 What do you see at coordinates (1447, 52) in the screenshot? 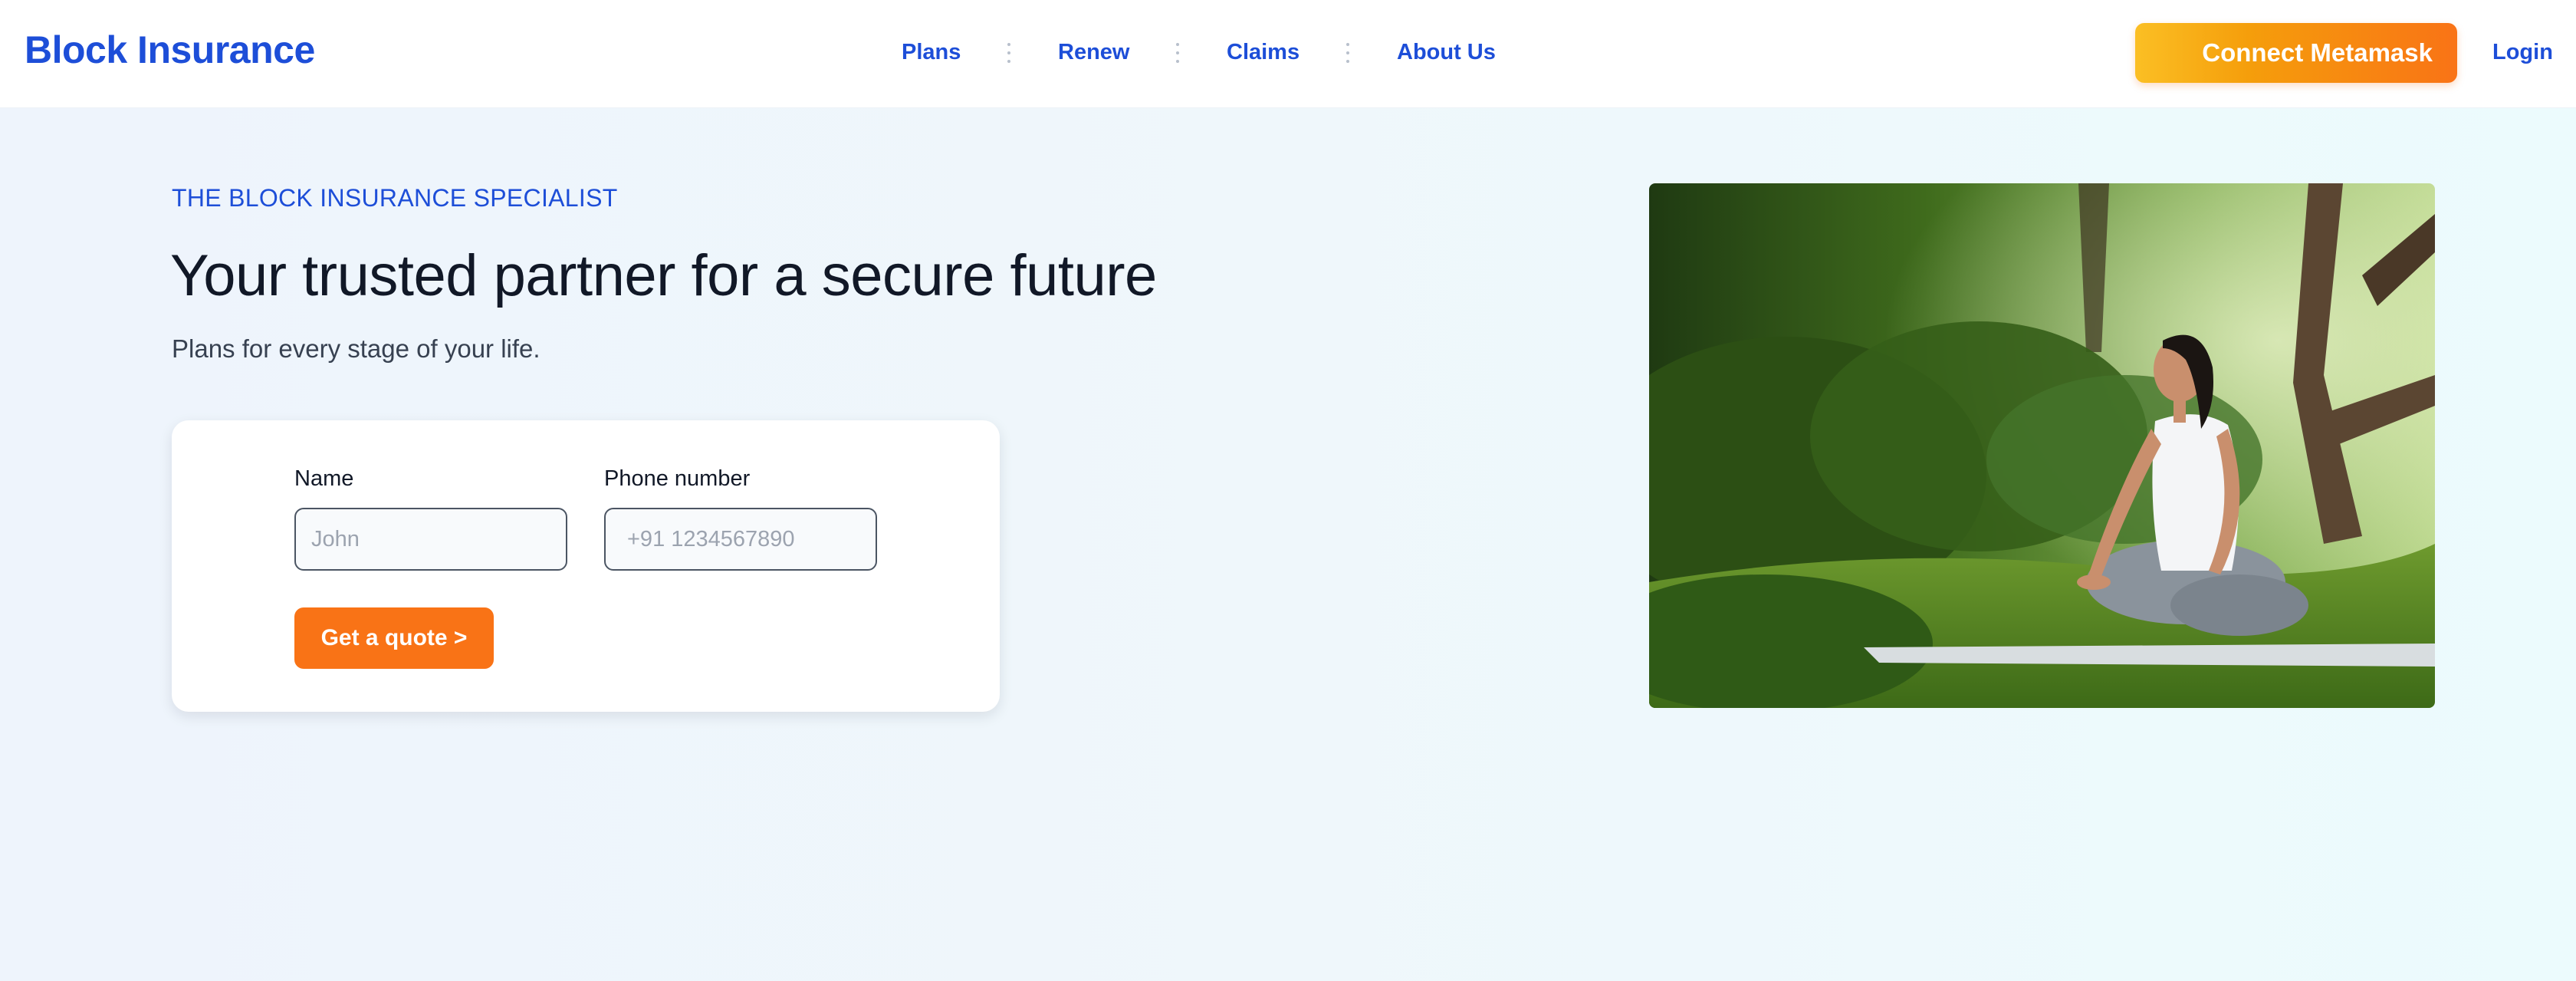
I see `nav-about-us: About Us` at bounding box center [1447, 52].